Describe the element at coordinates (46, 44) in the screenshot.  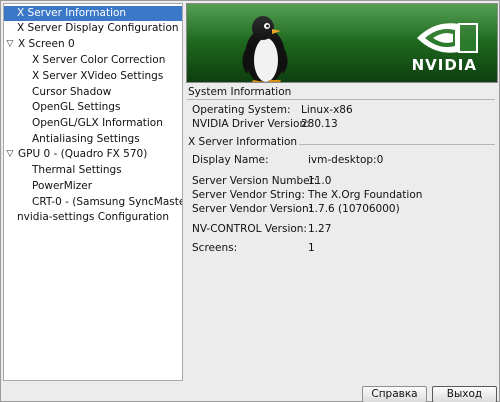
I see `tree-item-label: X Screen 0` at that location.